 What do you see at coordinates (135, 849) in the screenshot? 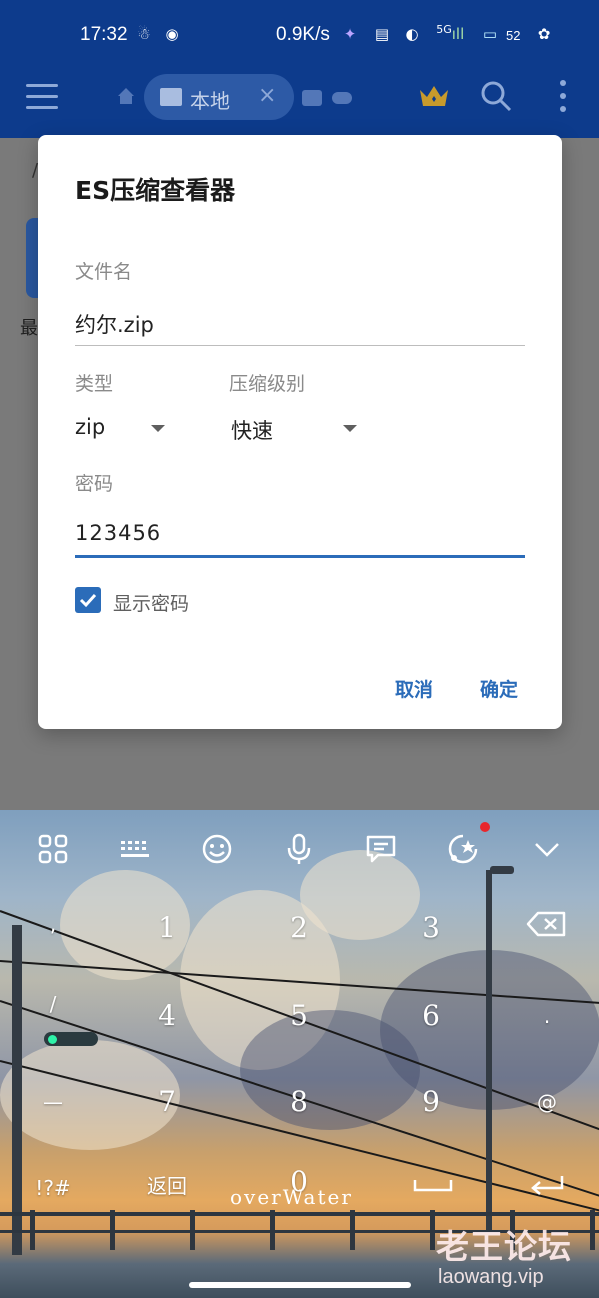
I see `keyboard-layout-icon` at bounding box center [135, 849].